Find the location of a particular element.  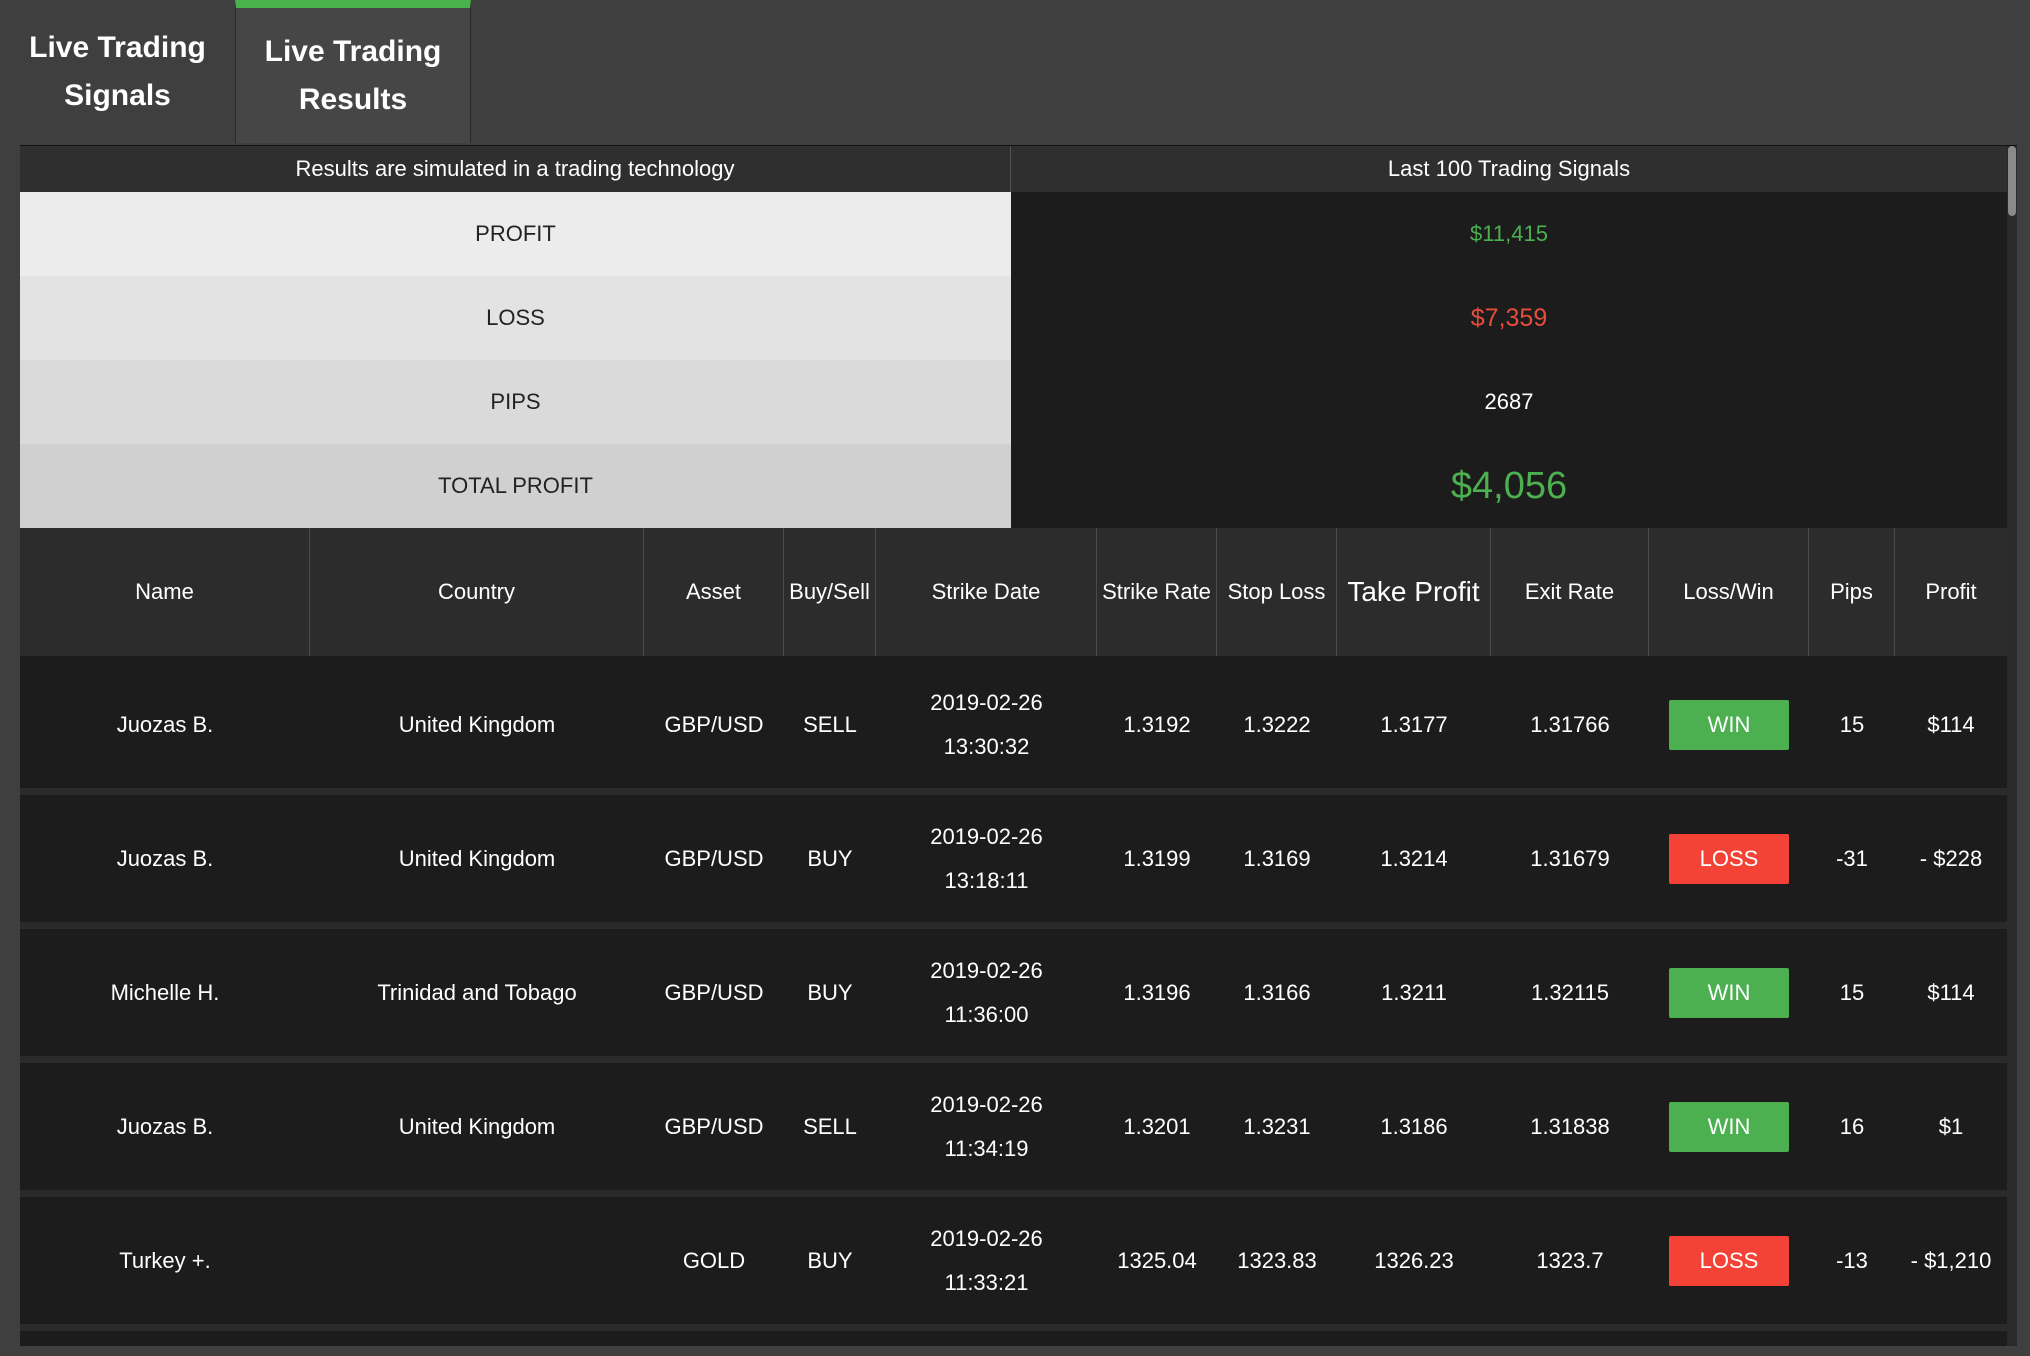

summary-value: $4,056 is located at coordinates (1509, 486).